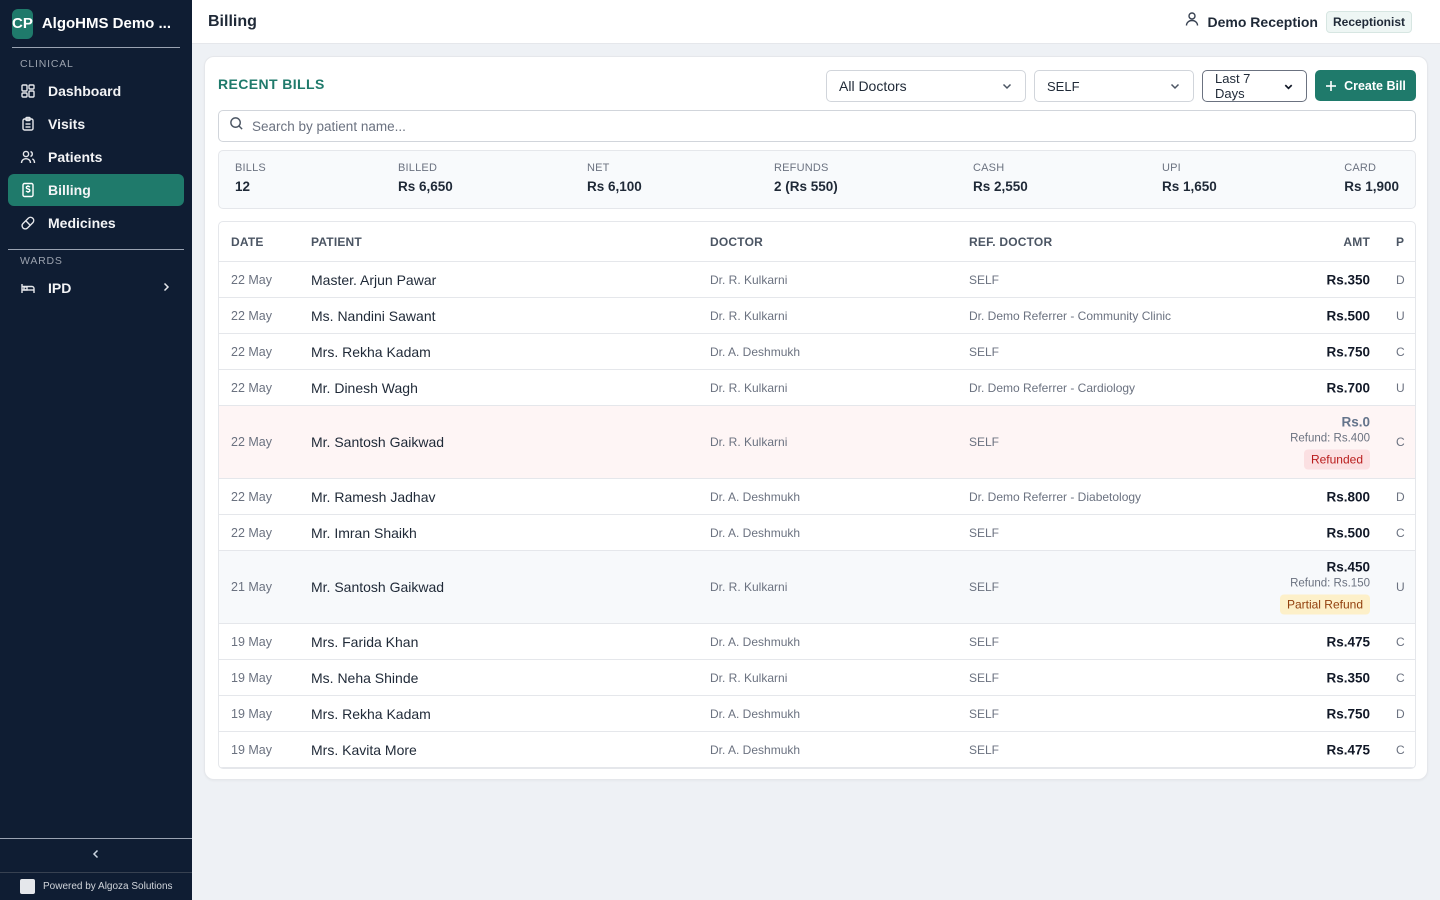  Describe the element at coordinates (27, 886) in the screenshot. I see `algoza-logo-icon` at that location.